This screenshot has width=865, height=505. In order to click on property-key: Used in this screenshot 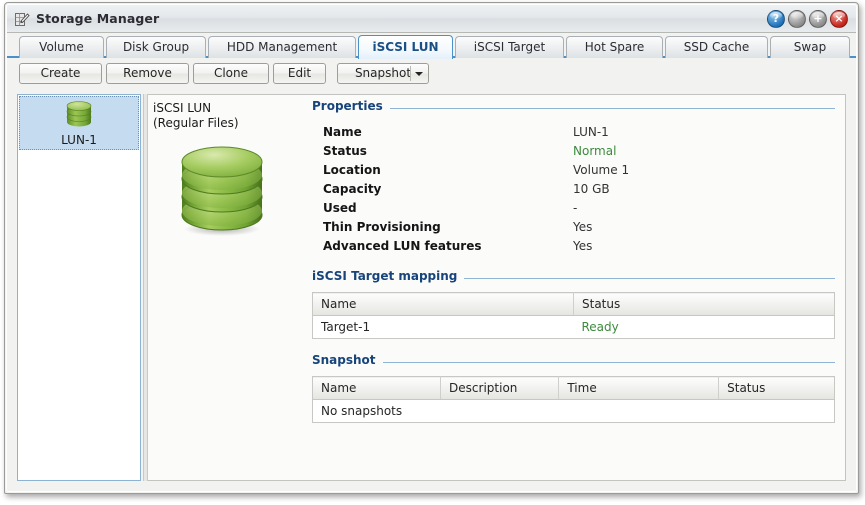, I will do `click(340, 207)`.